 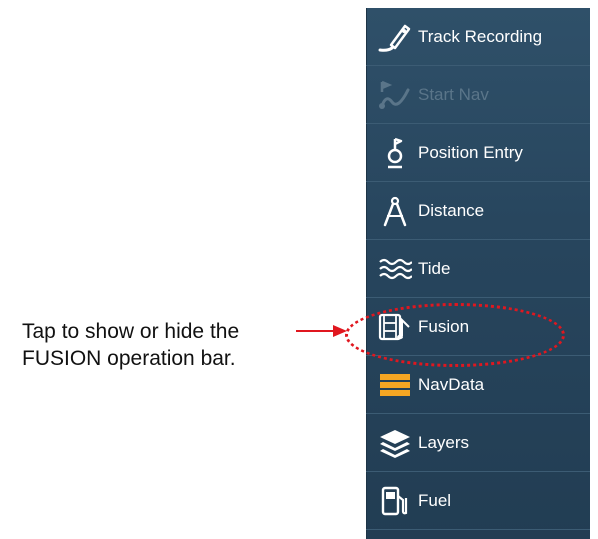 I want to click on callout-arrow-line, so click(x=315, y=331).